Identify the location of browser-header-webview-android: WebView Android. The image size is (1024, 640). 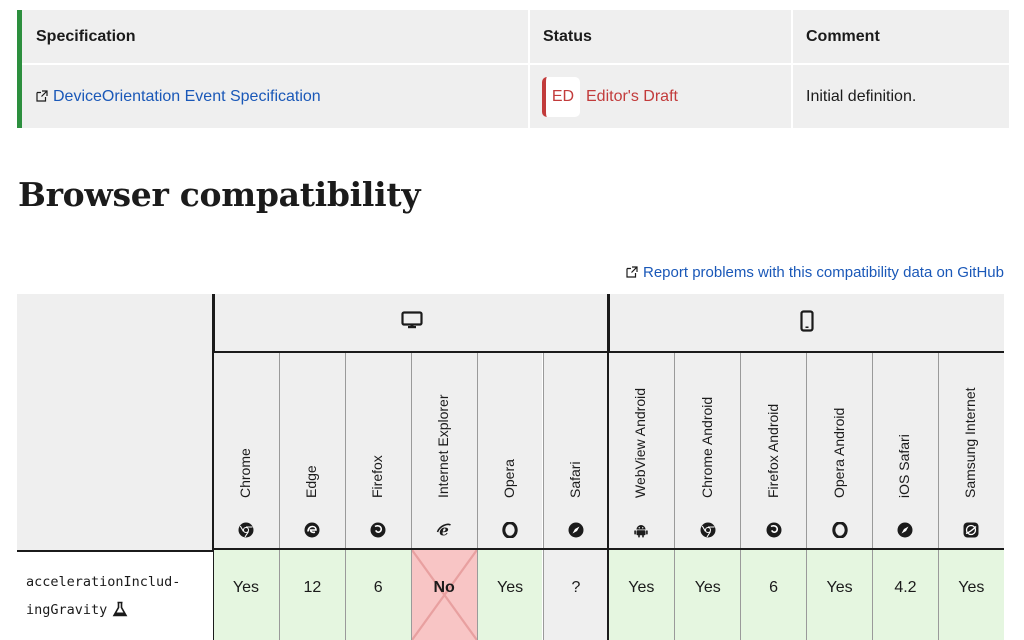
(641, 451).